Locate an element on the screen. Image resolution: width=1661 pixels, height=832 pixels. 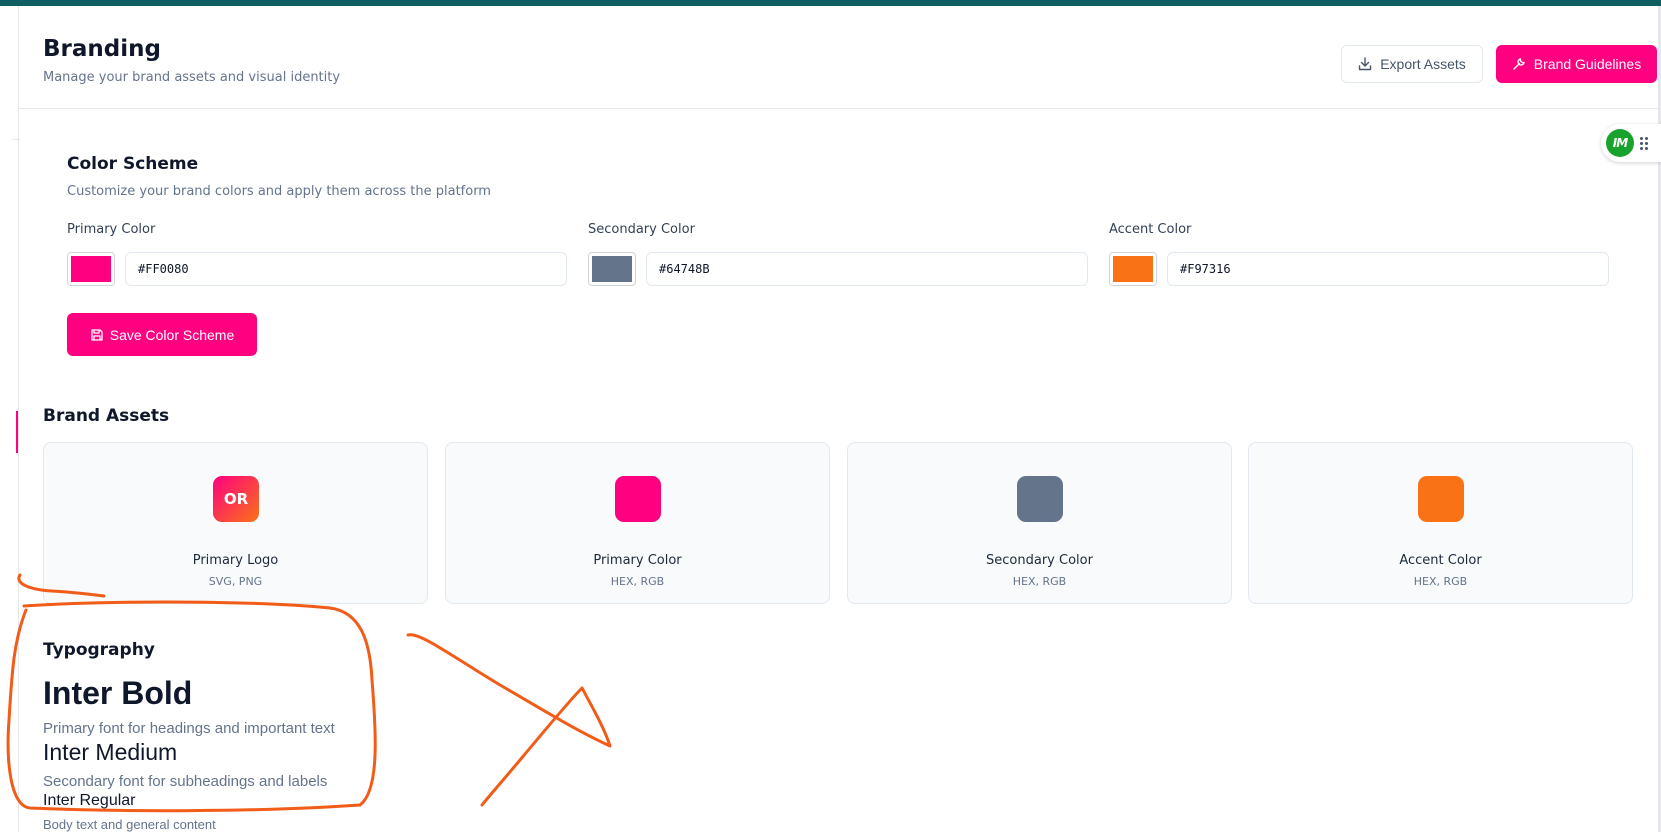
asset-name: Secondary Color is located at coordinates (1039, 560).